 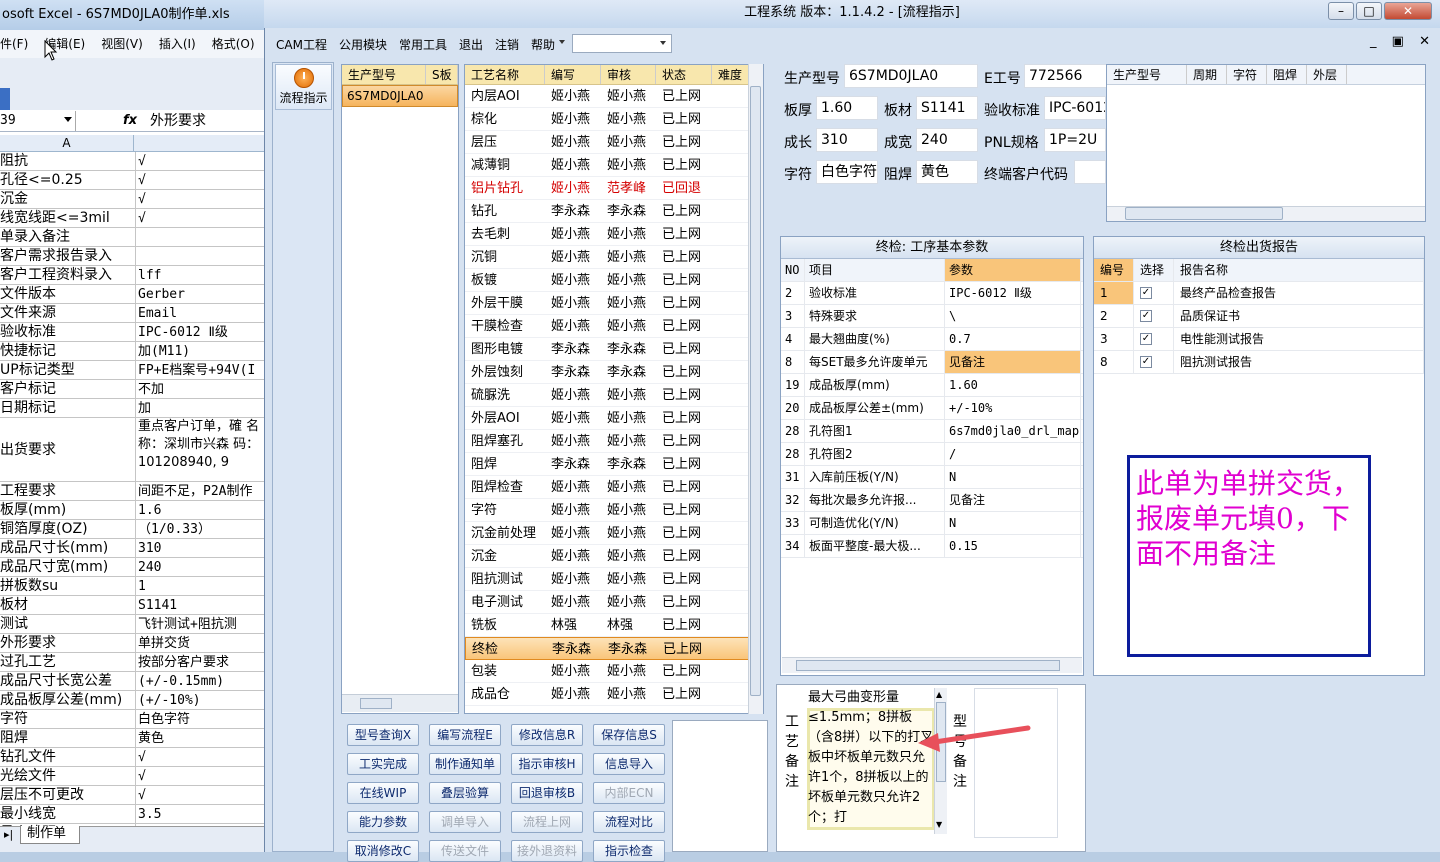 What do you see at coordinates (932, 362) in the screenshot?
I see `param-row: 8 每SET最多允许废单元 见备注` at bounding box center [932, 362].